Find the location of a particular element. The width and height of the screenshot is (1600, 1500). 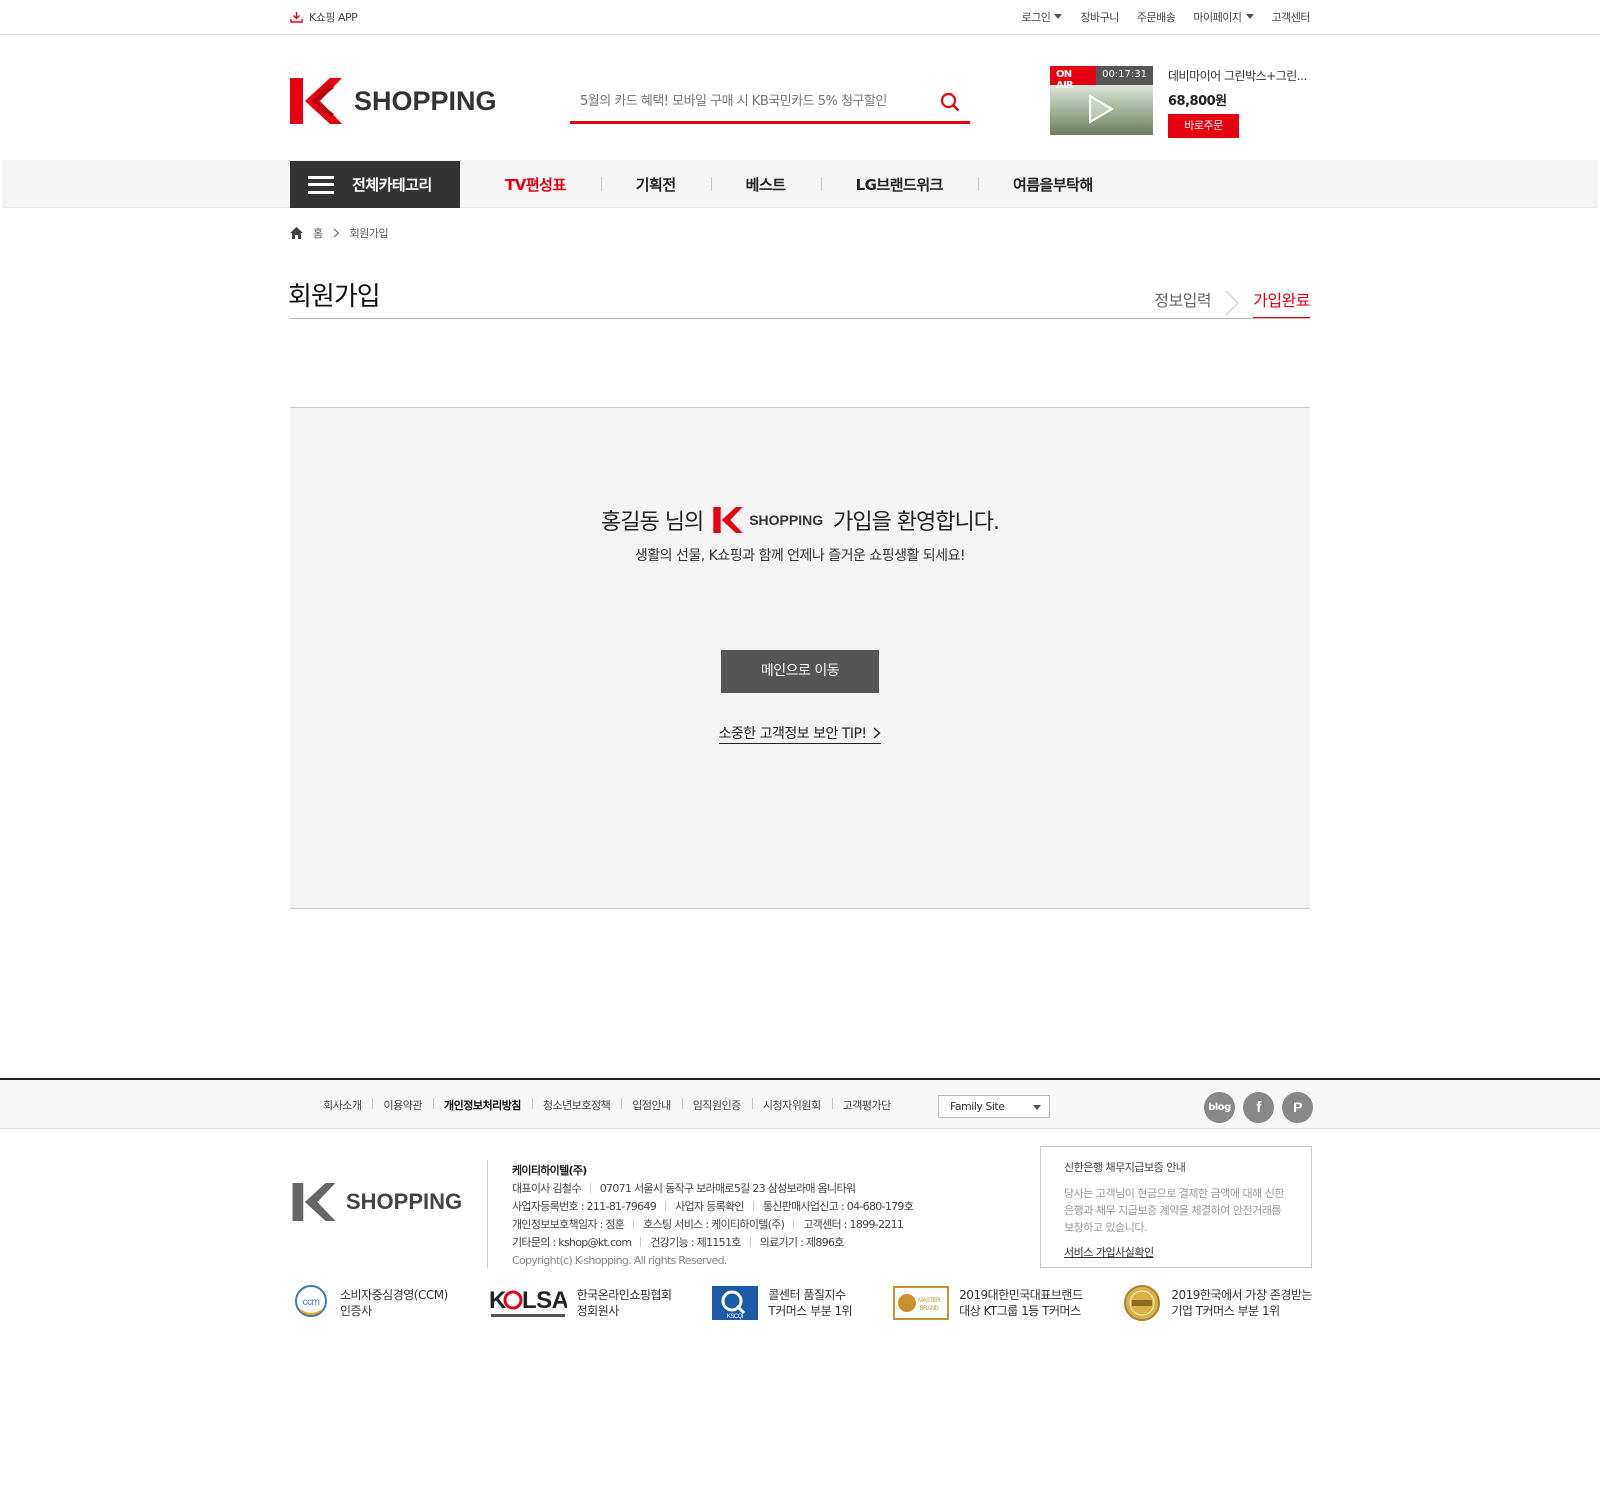

breadcrumb-home: 홈 is located at coordinates (318, 233).